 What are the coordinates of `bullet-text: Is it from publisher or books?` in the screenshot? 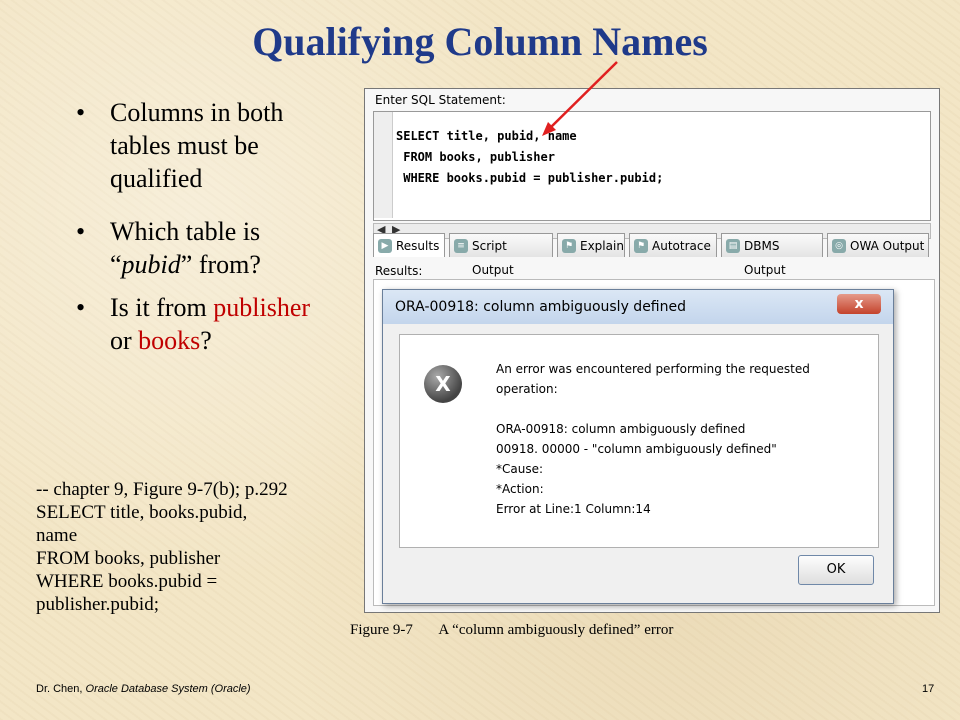 It's located at (210, 324).